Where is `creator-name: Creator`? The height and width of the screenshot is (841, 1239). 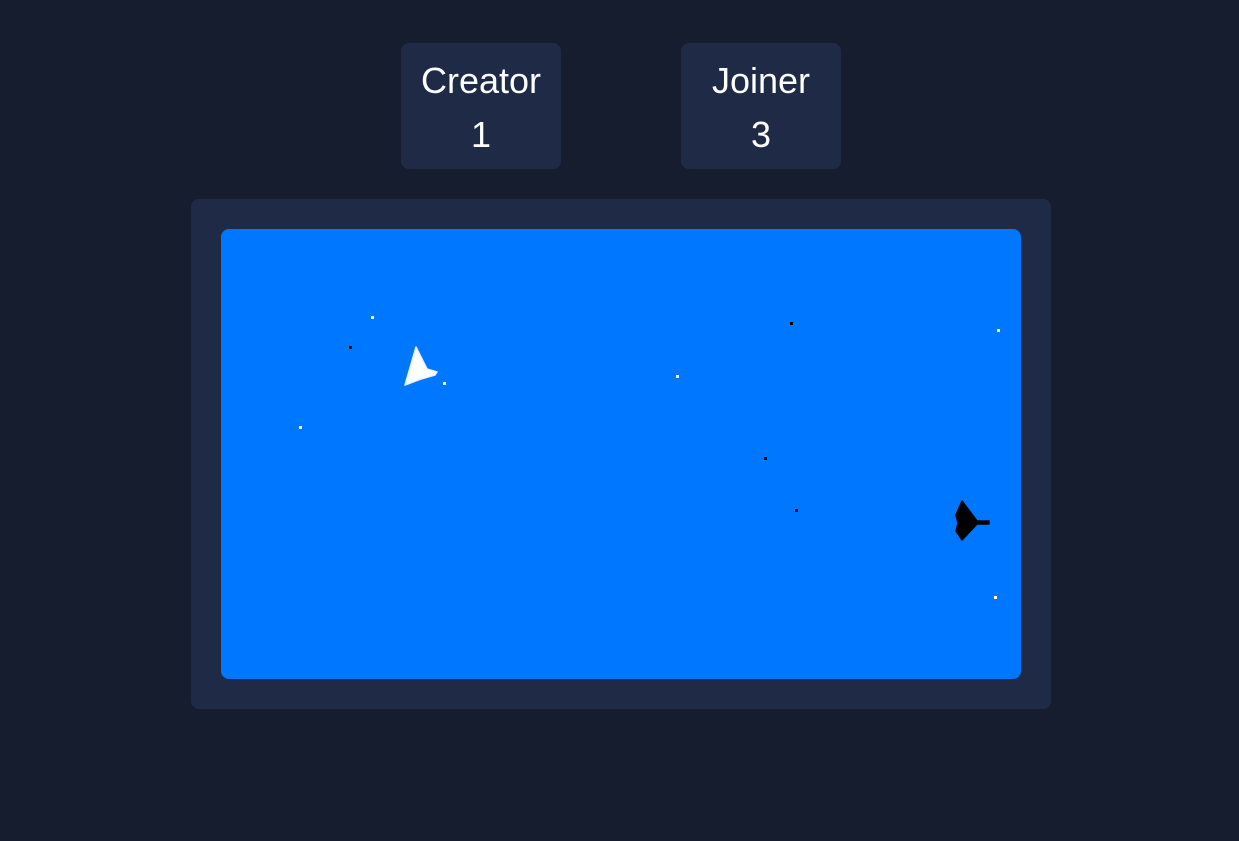 creator-name: Creator is located at coordinates (481, 80).